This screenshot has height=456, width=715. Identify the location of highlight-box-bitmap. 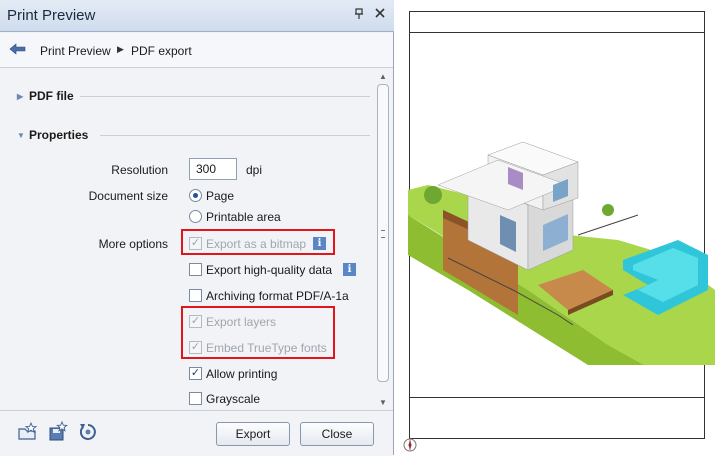
(258, 242).